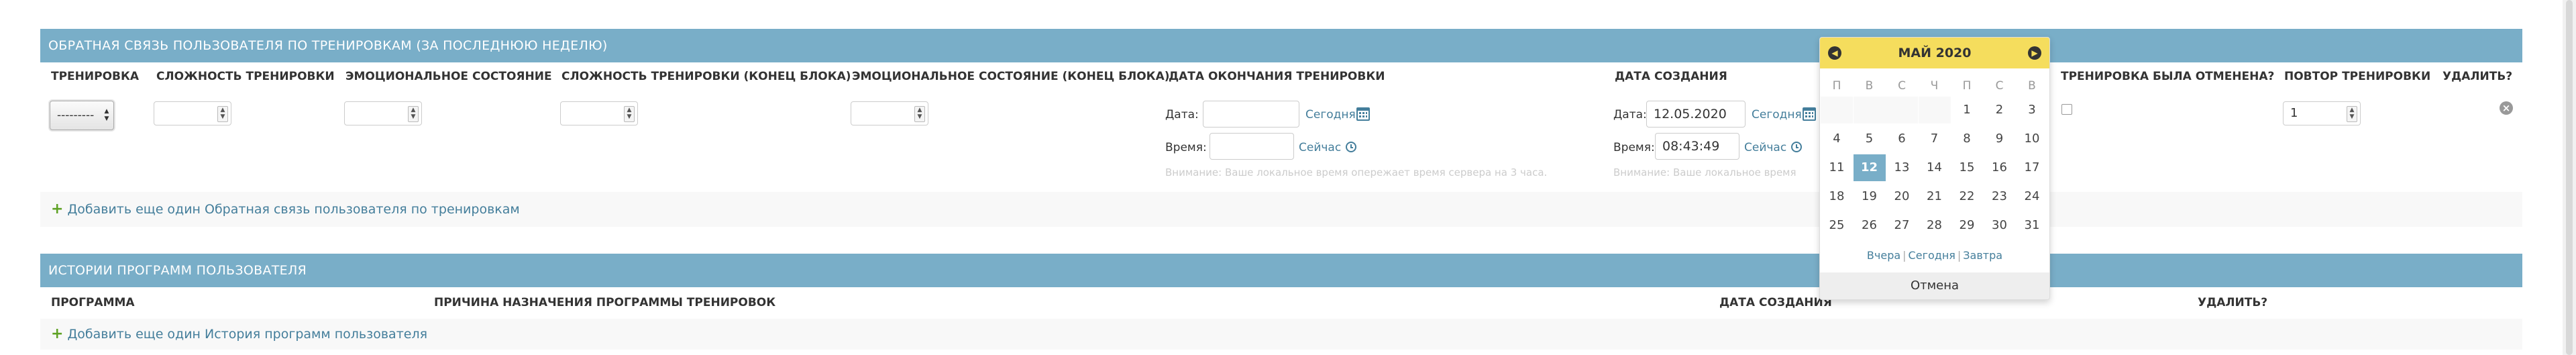  Describe the element at coordinates (1011, 76) in the screenshot. I see `column-header-emotional-end: ЭМОЦИОНАЛЬНОЕ СОСТОЯНИЕ (КОНЕЦ БЛОКА)` at that location.